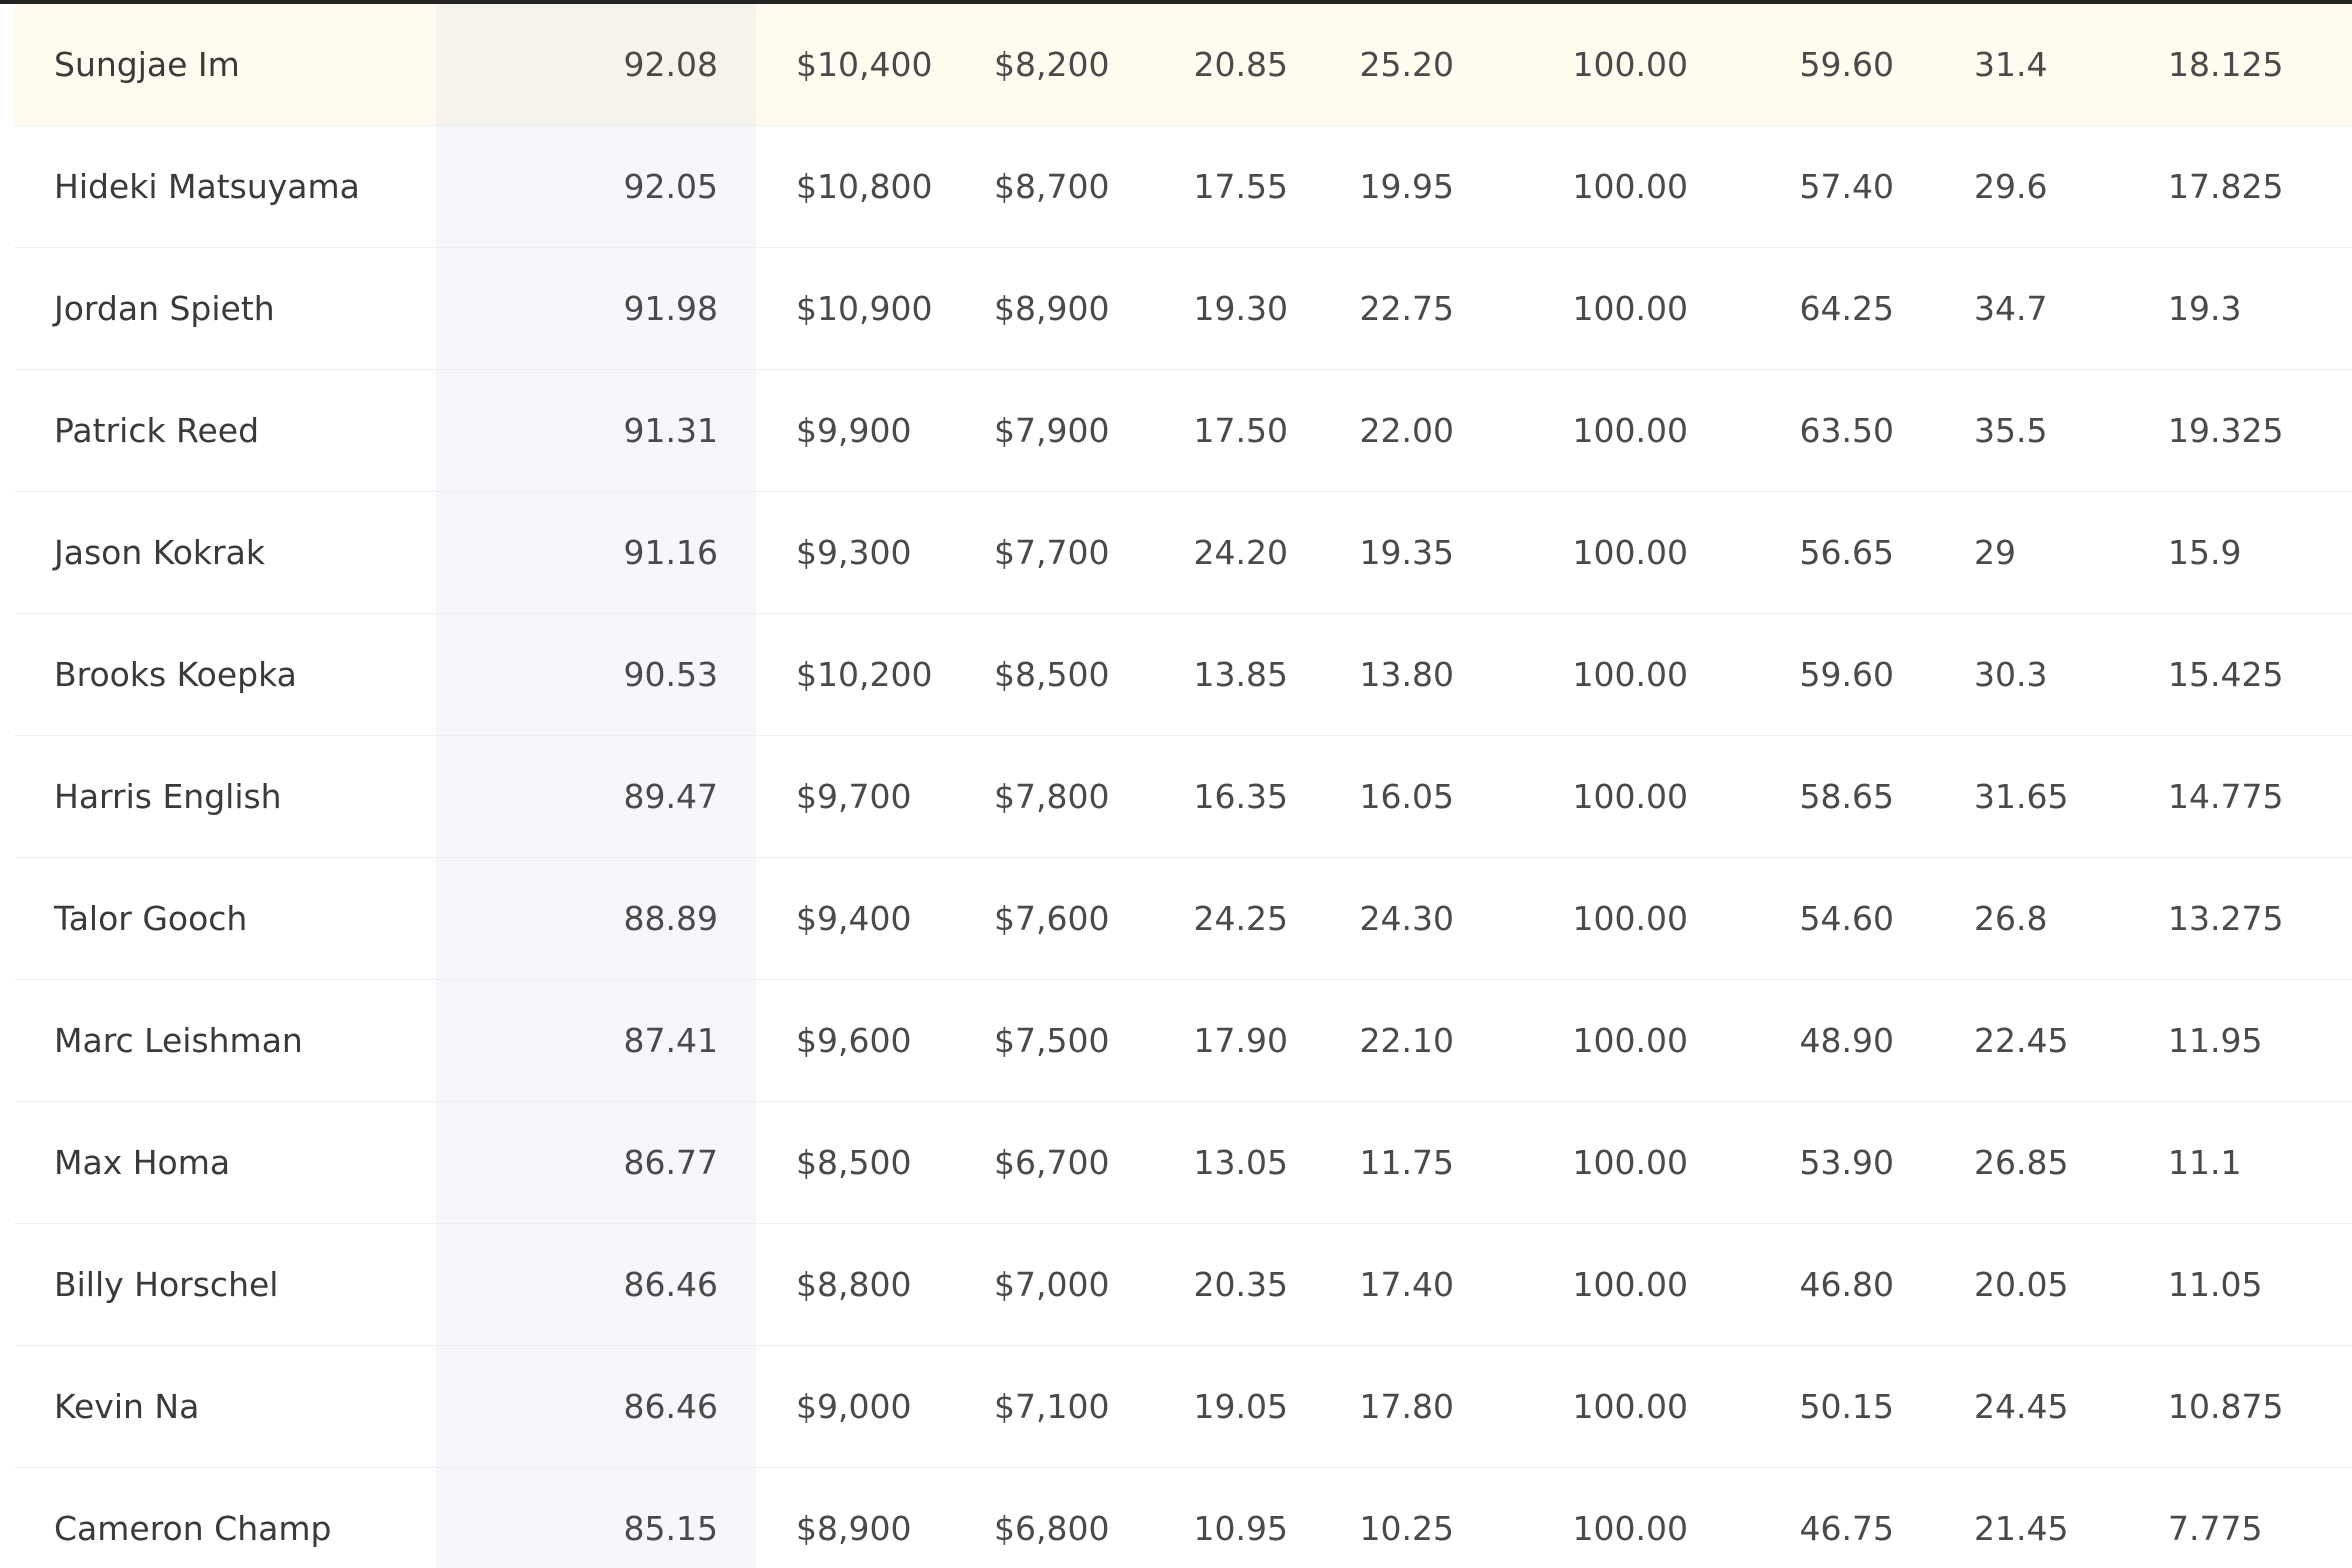  Describe the element at coordinates (1240, 1284) in the screenshot. I see `stat-cell-1: 20.35` at that location.